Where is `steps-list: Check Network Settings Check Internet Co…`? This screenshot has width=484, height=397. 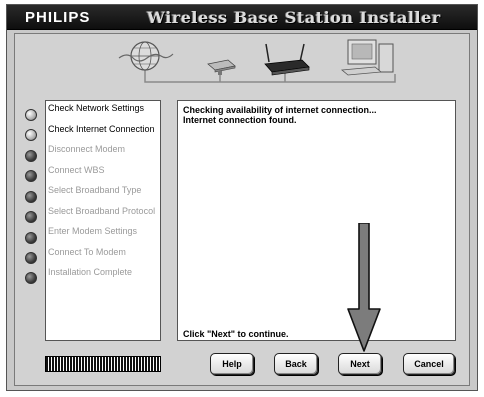
steps-list: Check Network Settings Check Internet Co… is located at coordinates (103, 220).